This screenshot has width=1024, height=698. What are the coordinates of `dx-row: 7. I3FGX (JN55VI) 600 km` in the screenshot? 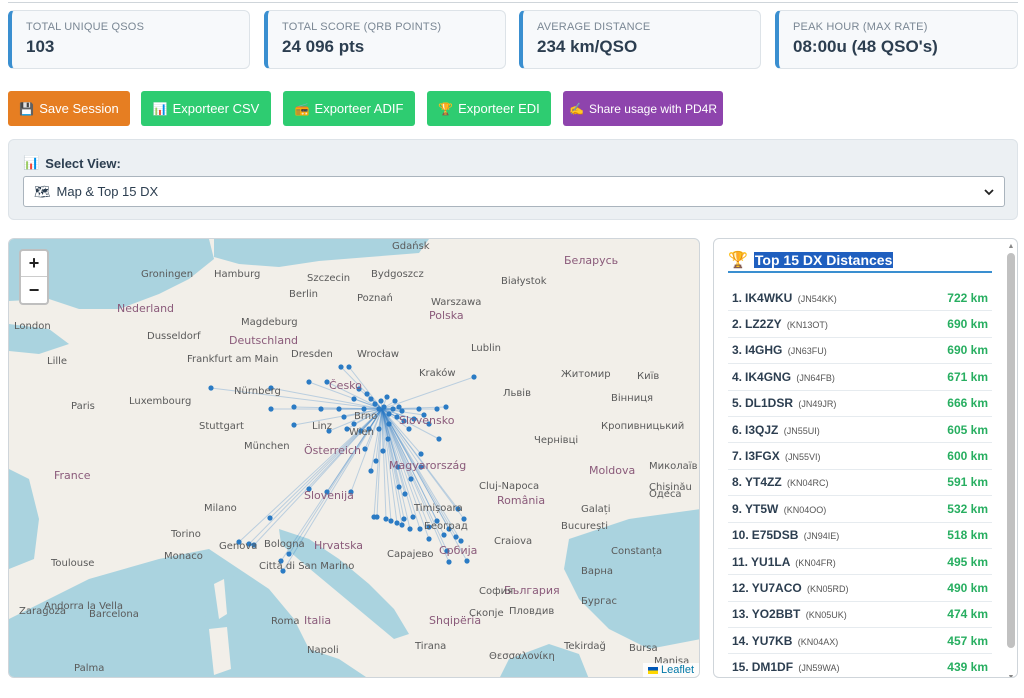 It's located at (860, 456).